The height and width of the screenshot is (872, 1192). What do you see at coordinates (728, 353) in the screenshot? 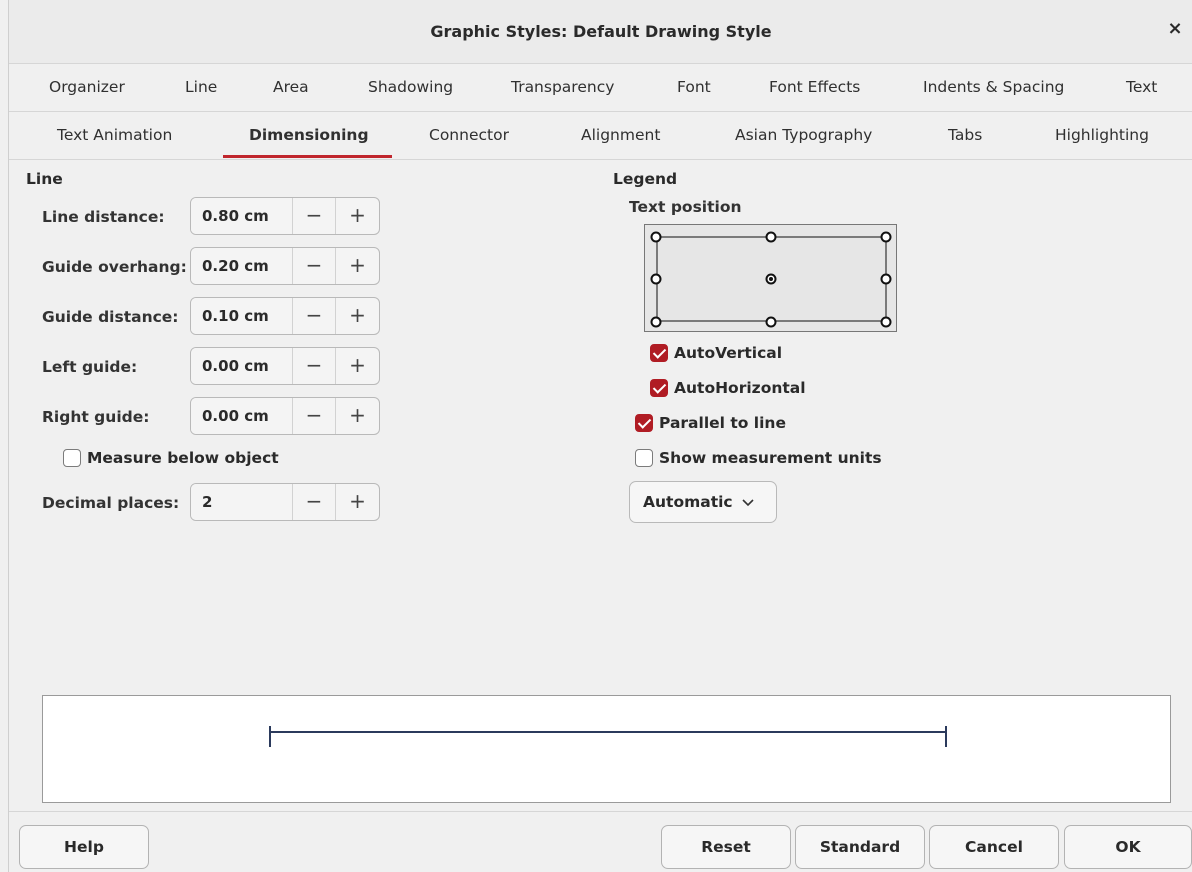
I see `auto-vertical-label: AutoVertical` at bounding box center [728, 353].